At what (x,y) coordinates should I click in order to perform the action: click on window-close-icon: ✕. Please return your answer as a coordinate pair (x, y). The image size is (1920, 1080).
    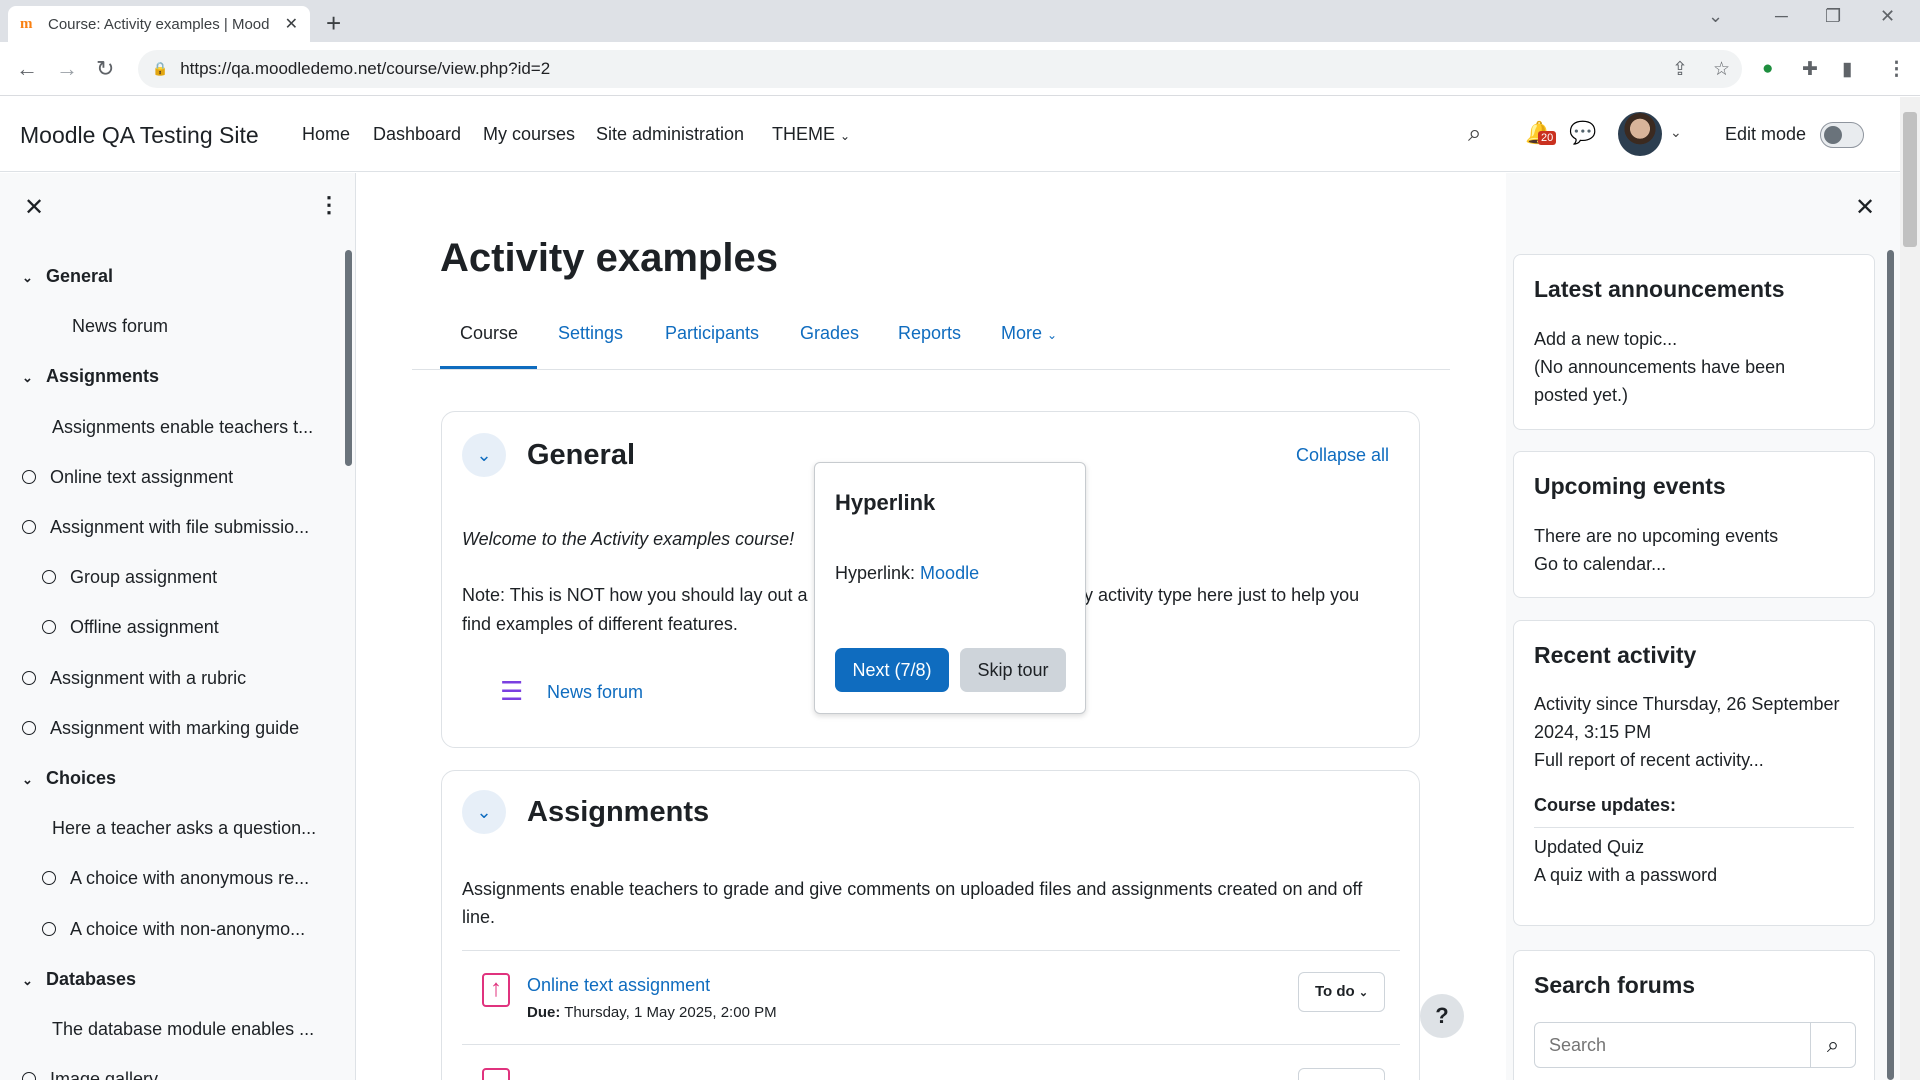
    Looking at the image, I should click on (1887, 16).